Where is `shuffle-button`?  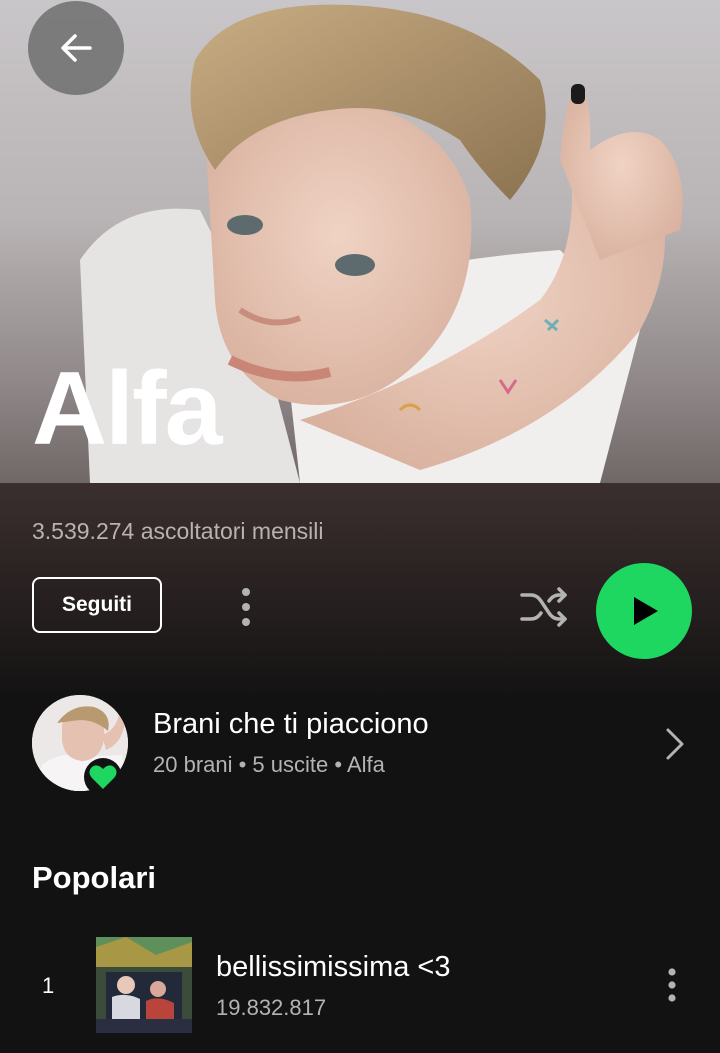 shuffle-button is located at coordinates (544, 607).